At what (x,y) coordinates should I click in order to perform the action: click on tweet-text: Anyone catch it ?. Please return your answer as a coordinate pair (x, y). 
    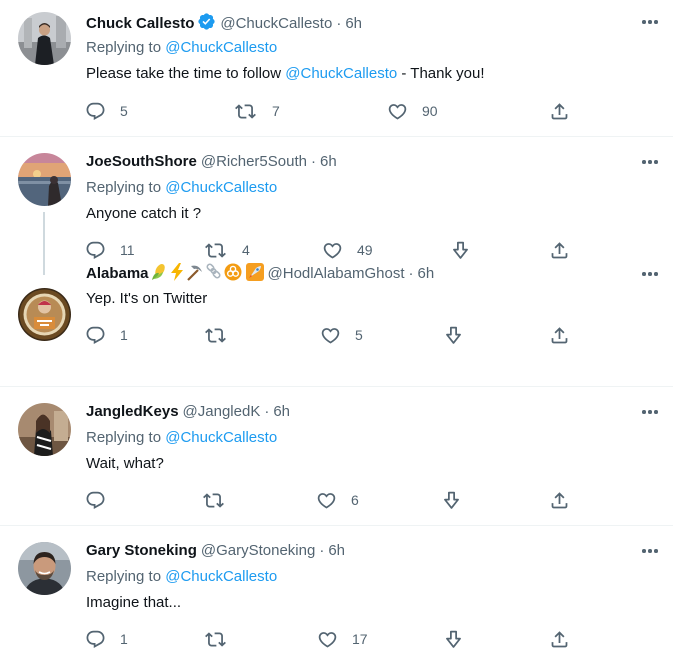
    Looking at the image, I should click on (144, 213).